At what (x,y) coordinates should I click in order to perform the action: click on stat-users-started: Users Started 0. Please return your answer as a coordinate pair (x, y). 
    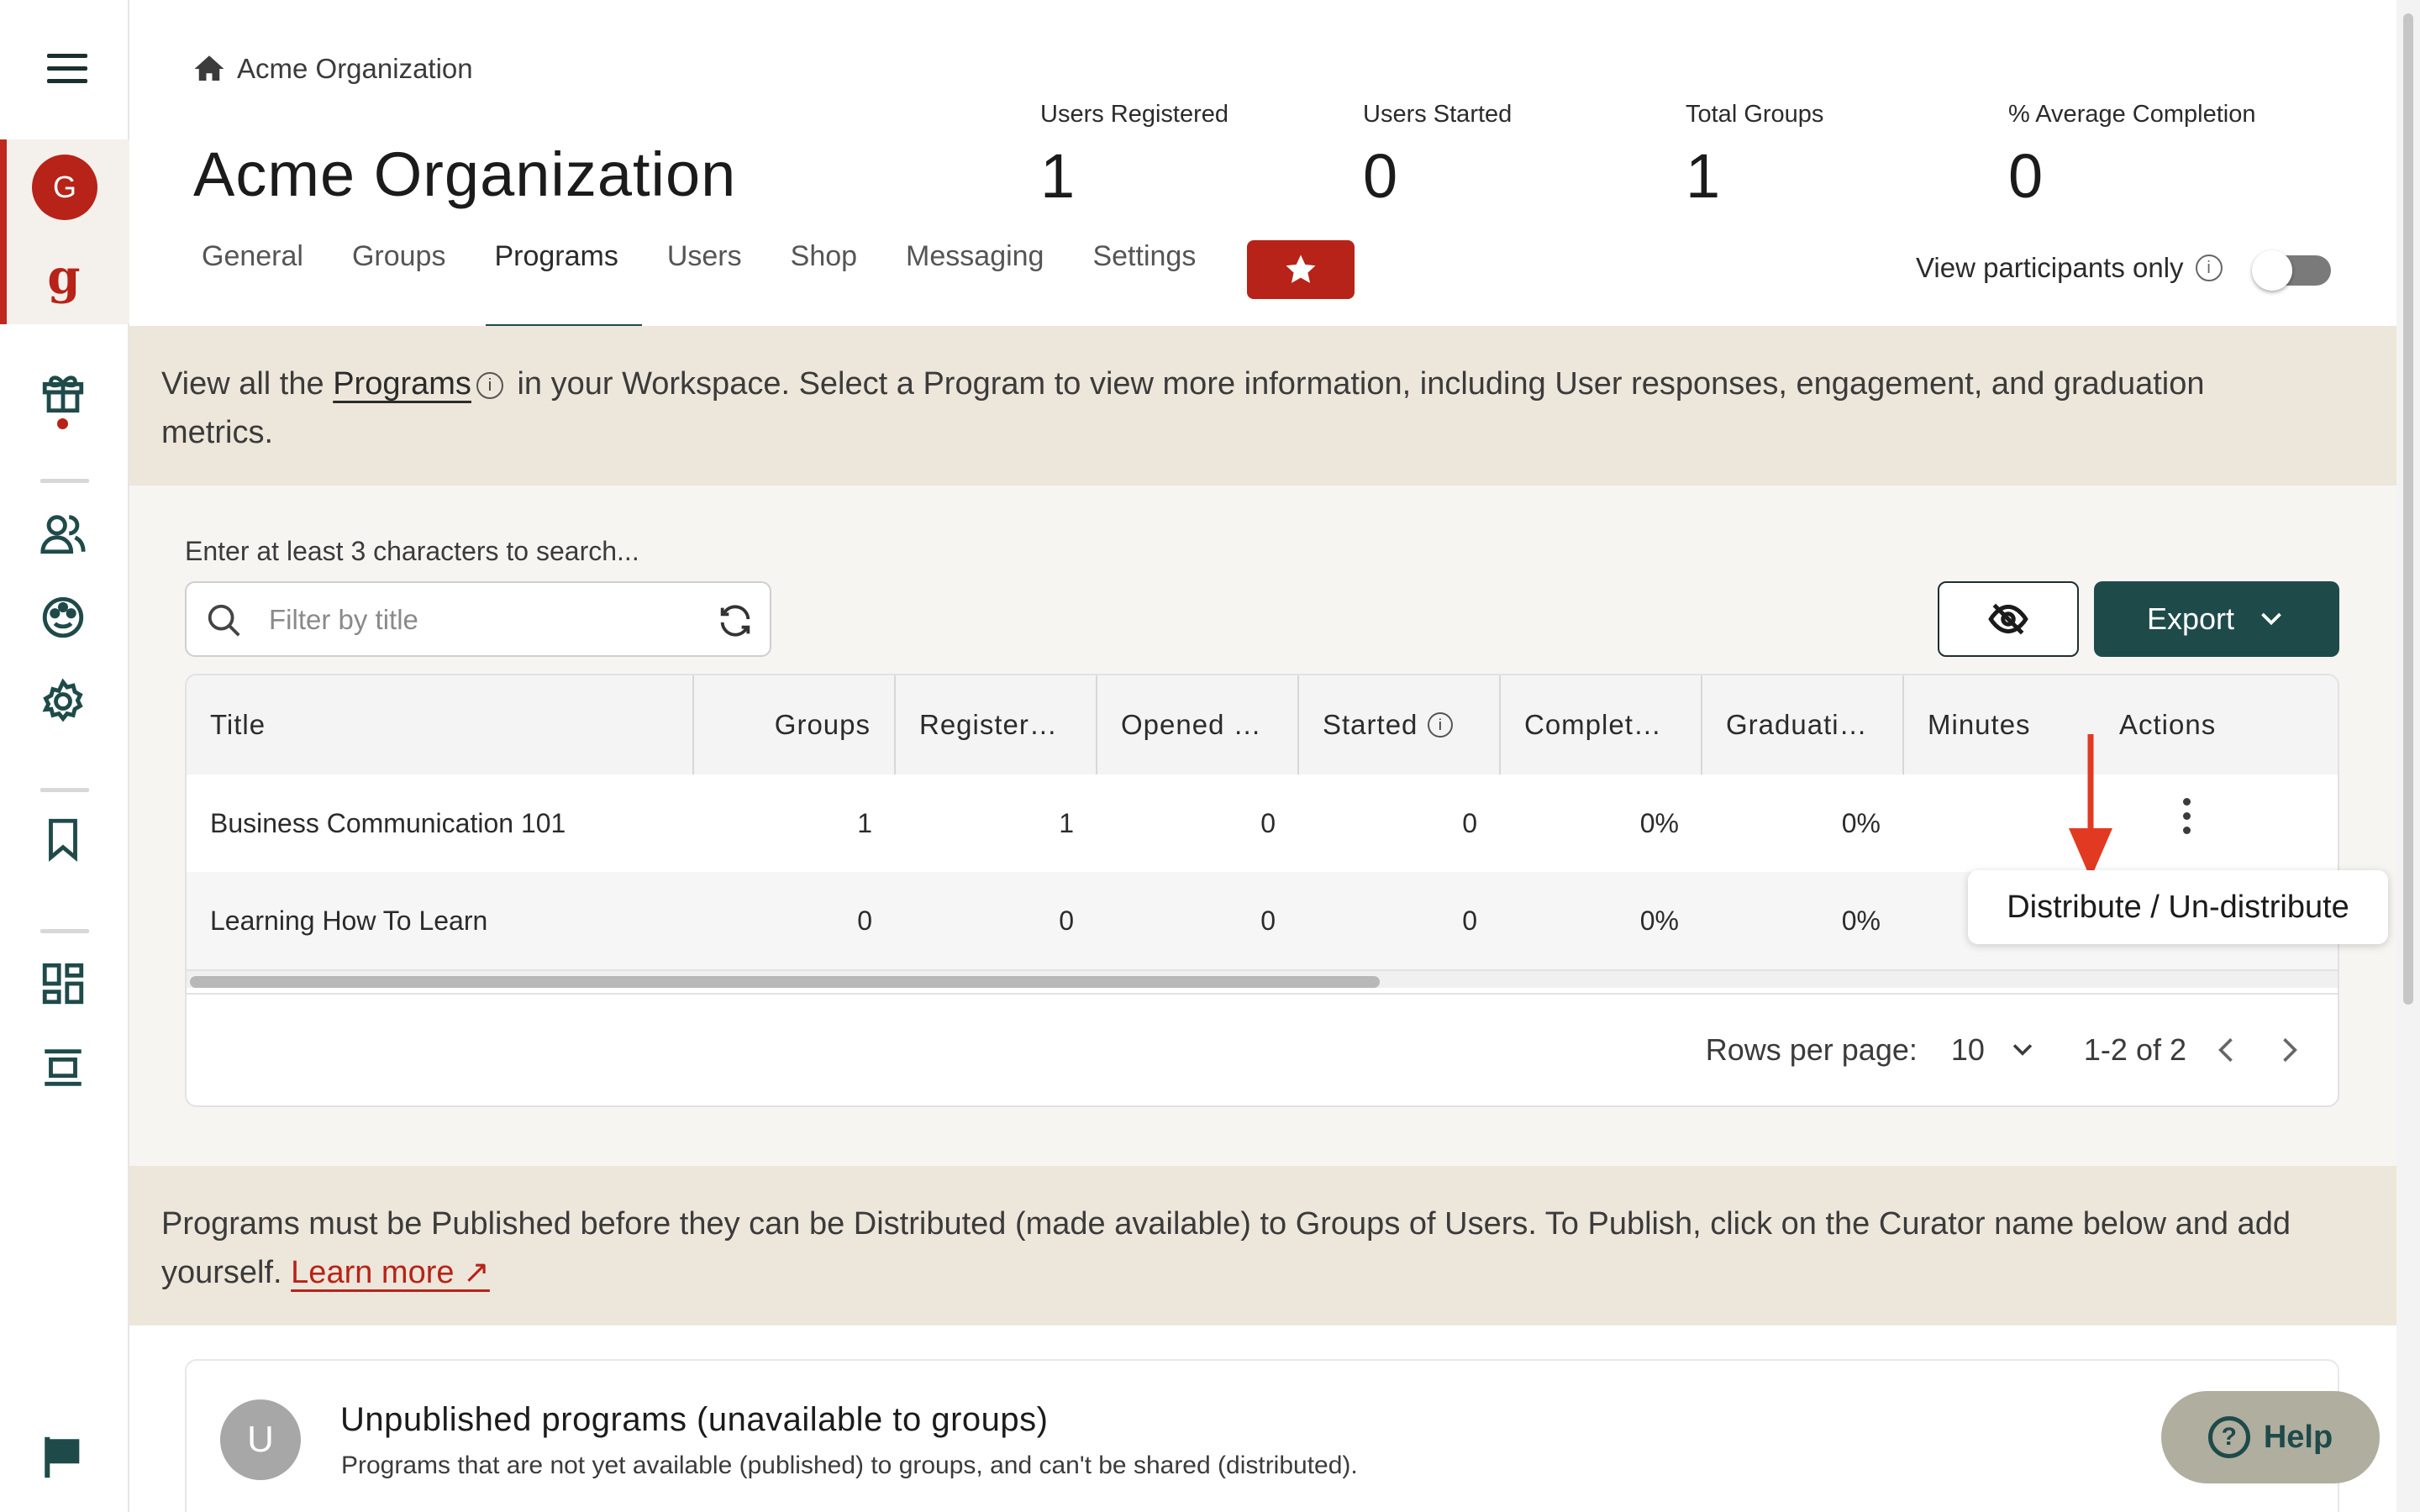
    Looking at the image, I should click on (1437, 156).